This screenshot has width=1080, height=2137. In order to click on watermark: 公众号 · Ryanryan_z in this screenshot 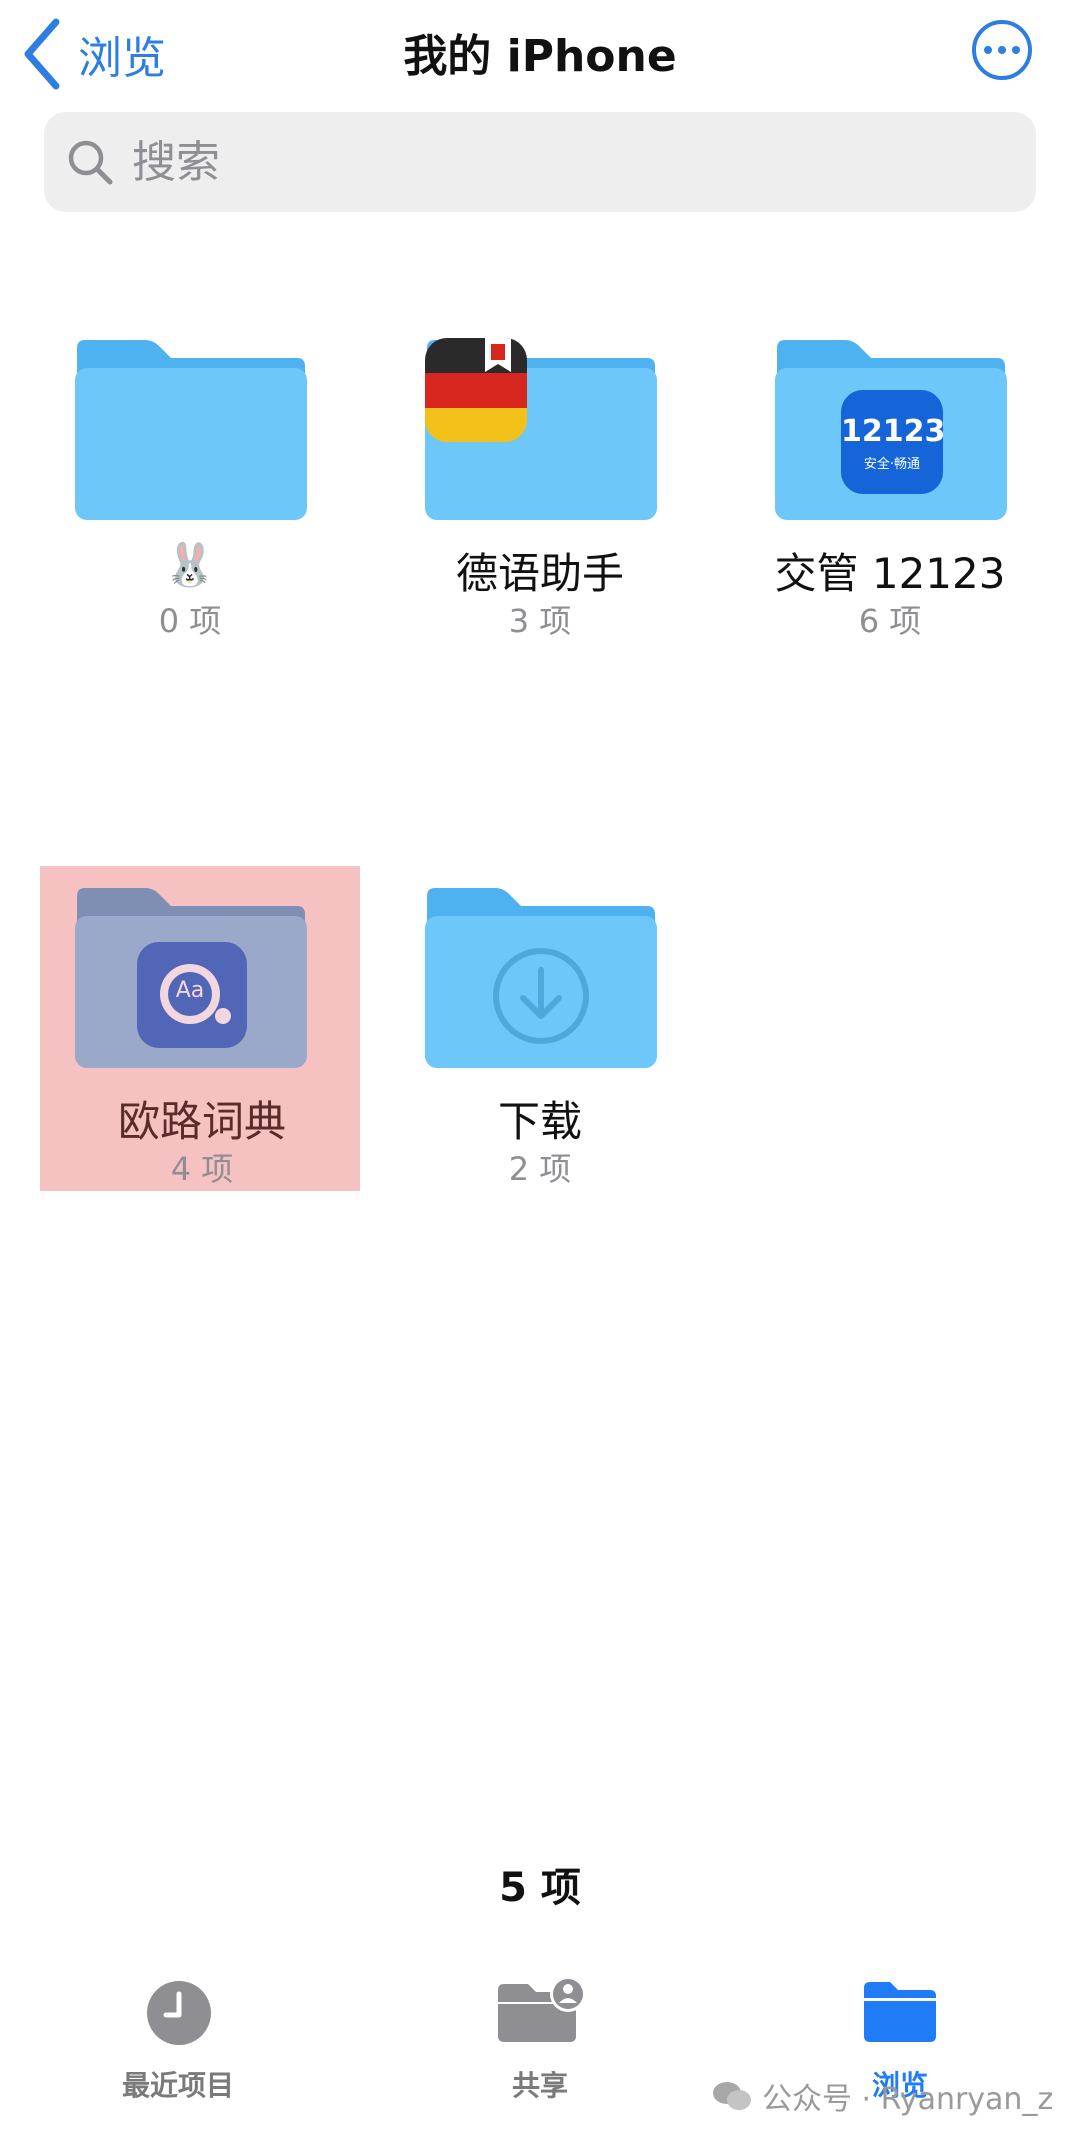, I will do `click(882, 2096)`.